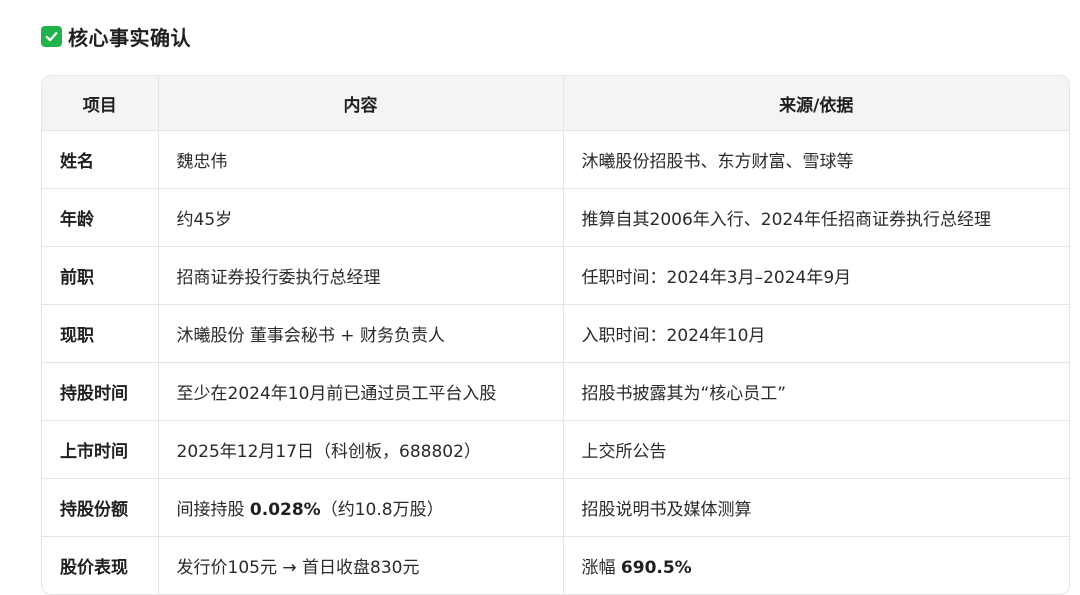  Describe the element at coordinates (673, 336) in the screenshot. I see `source-text-pre: 入职时间：2024年10月` at that location.